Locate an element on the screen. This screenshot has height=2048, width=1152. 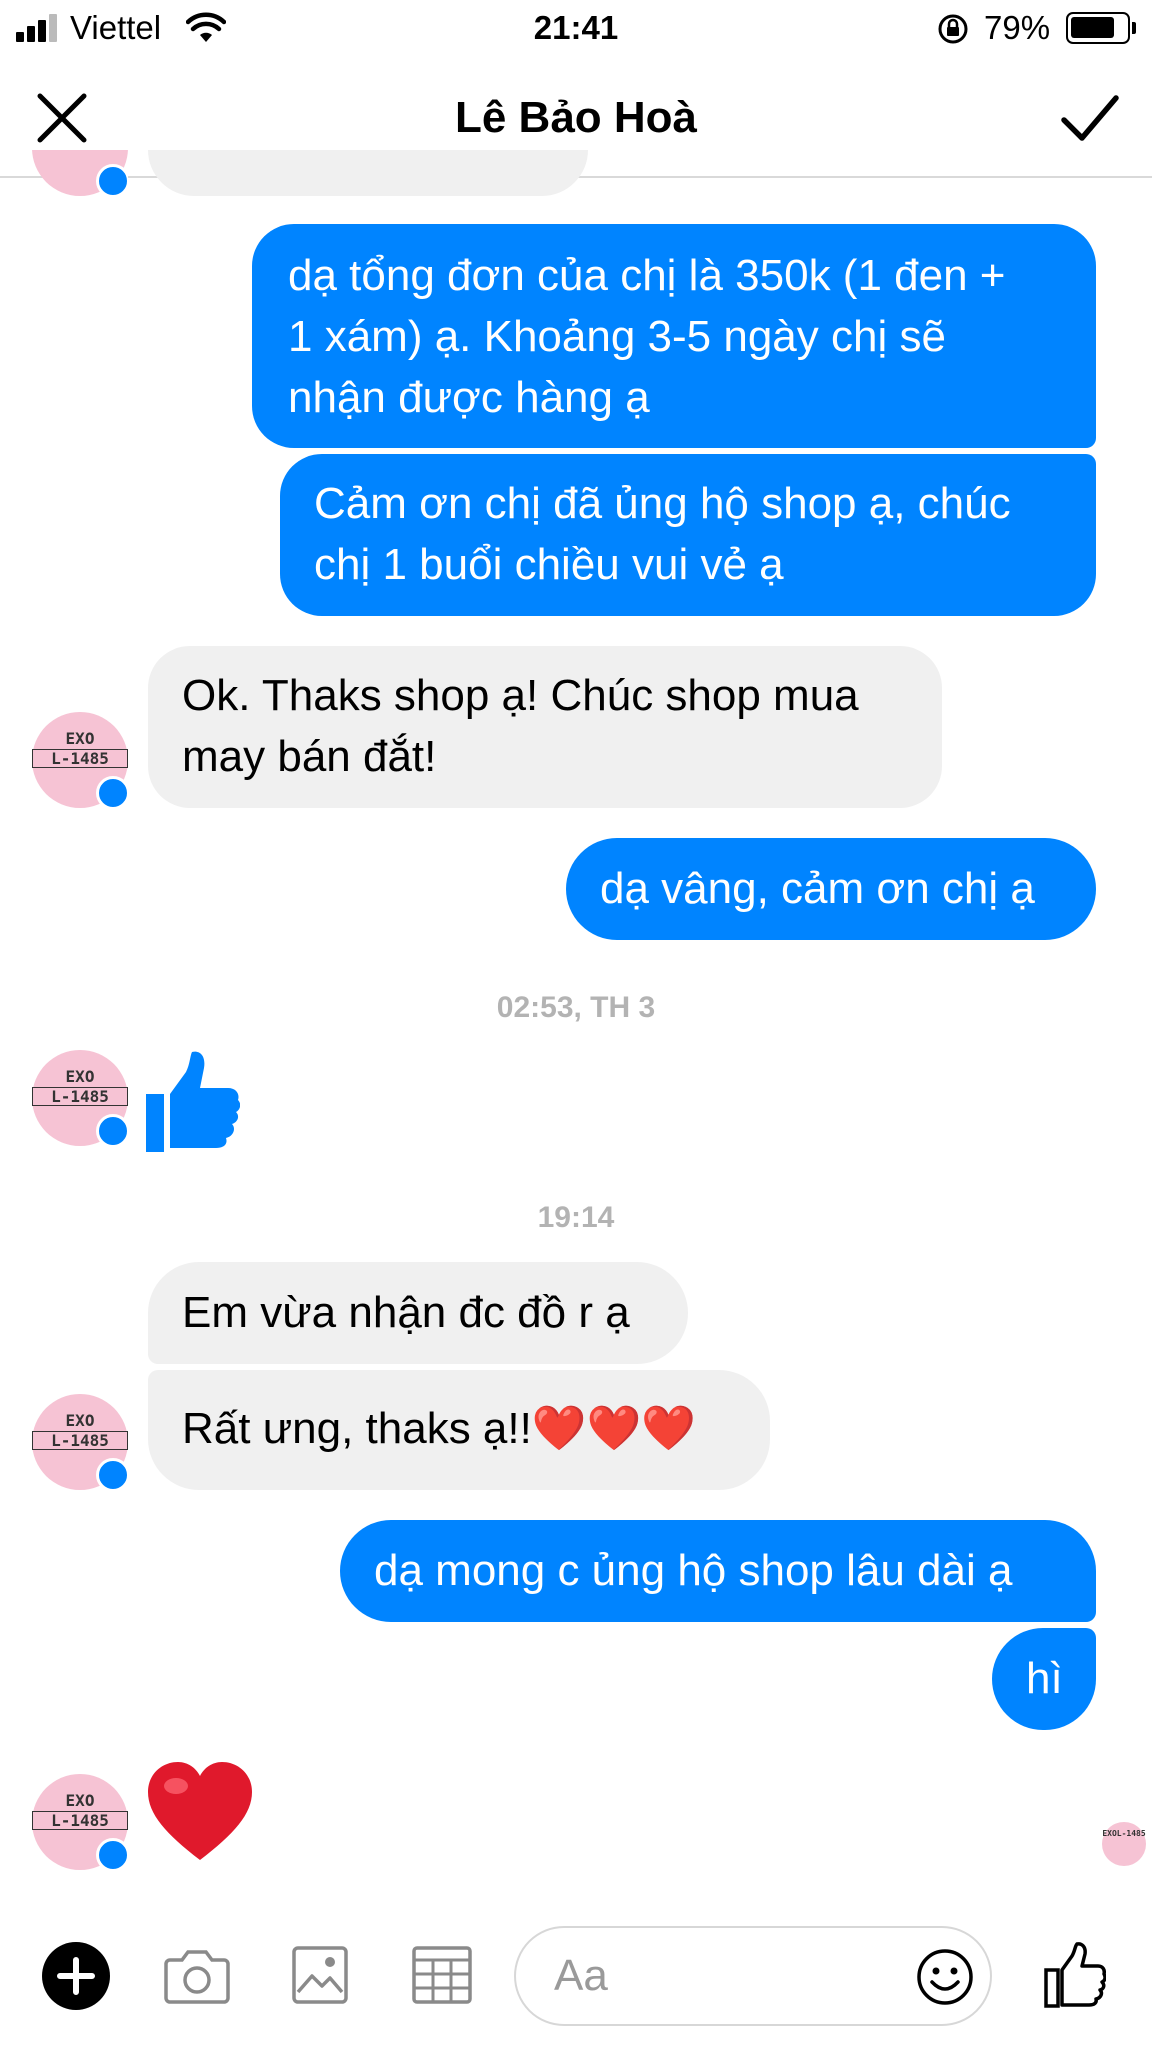
message-line: nhận được hàng ạ is located at coordinates (469, 397).